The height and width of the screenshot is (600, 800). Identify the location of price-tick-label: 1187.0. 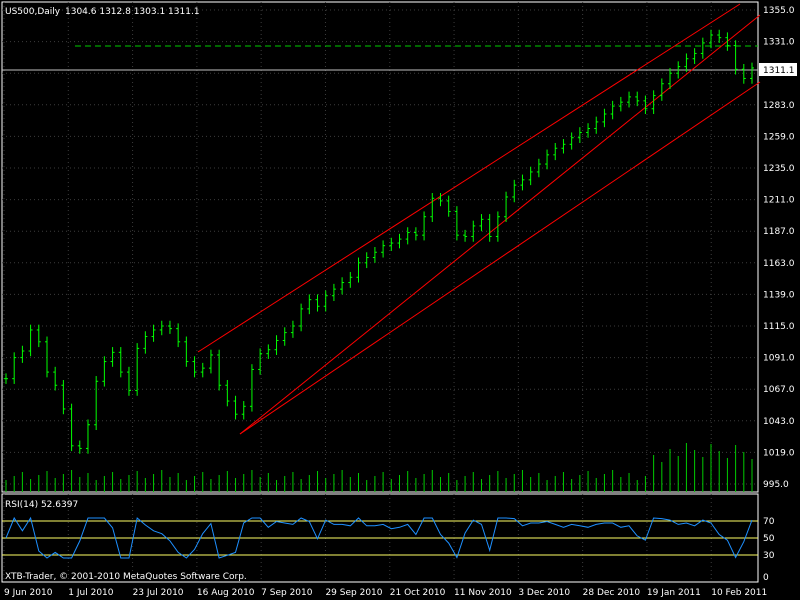
(779, 232).